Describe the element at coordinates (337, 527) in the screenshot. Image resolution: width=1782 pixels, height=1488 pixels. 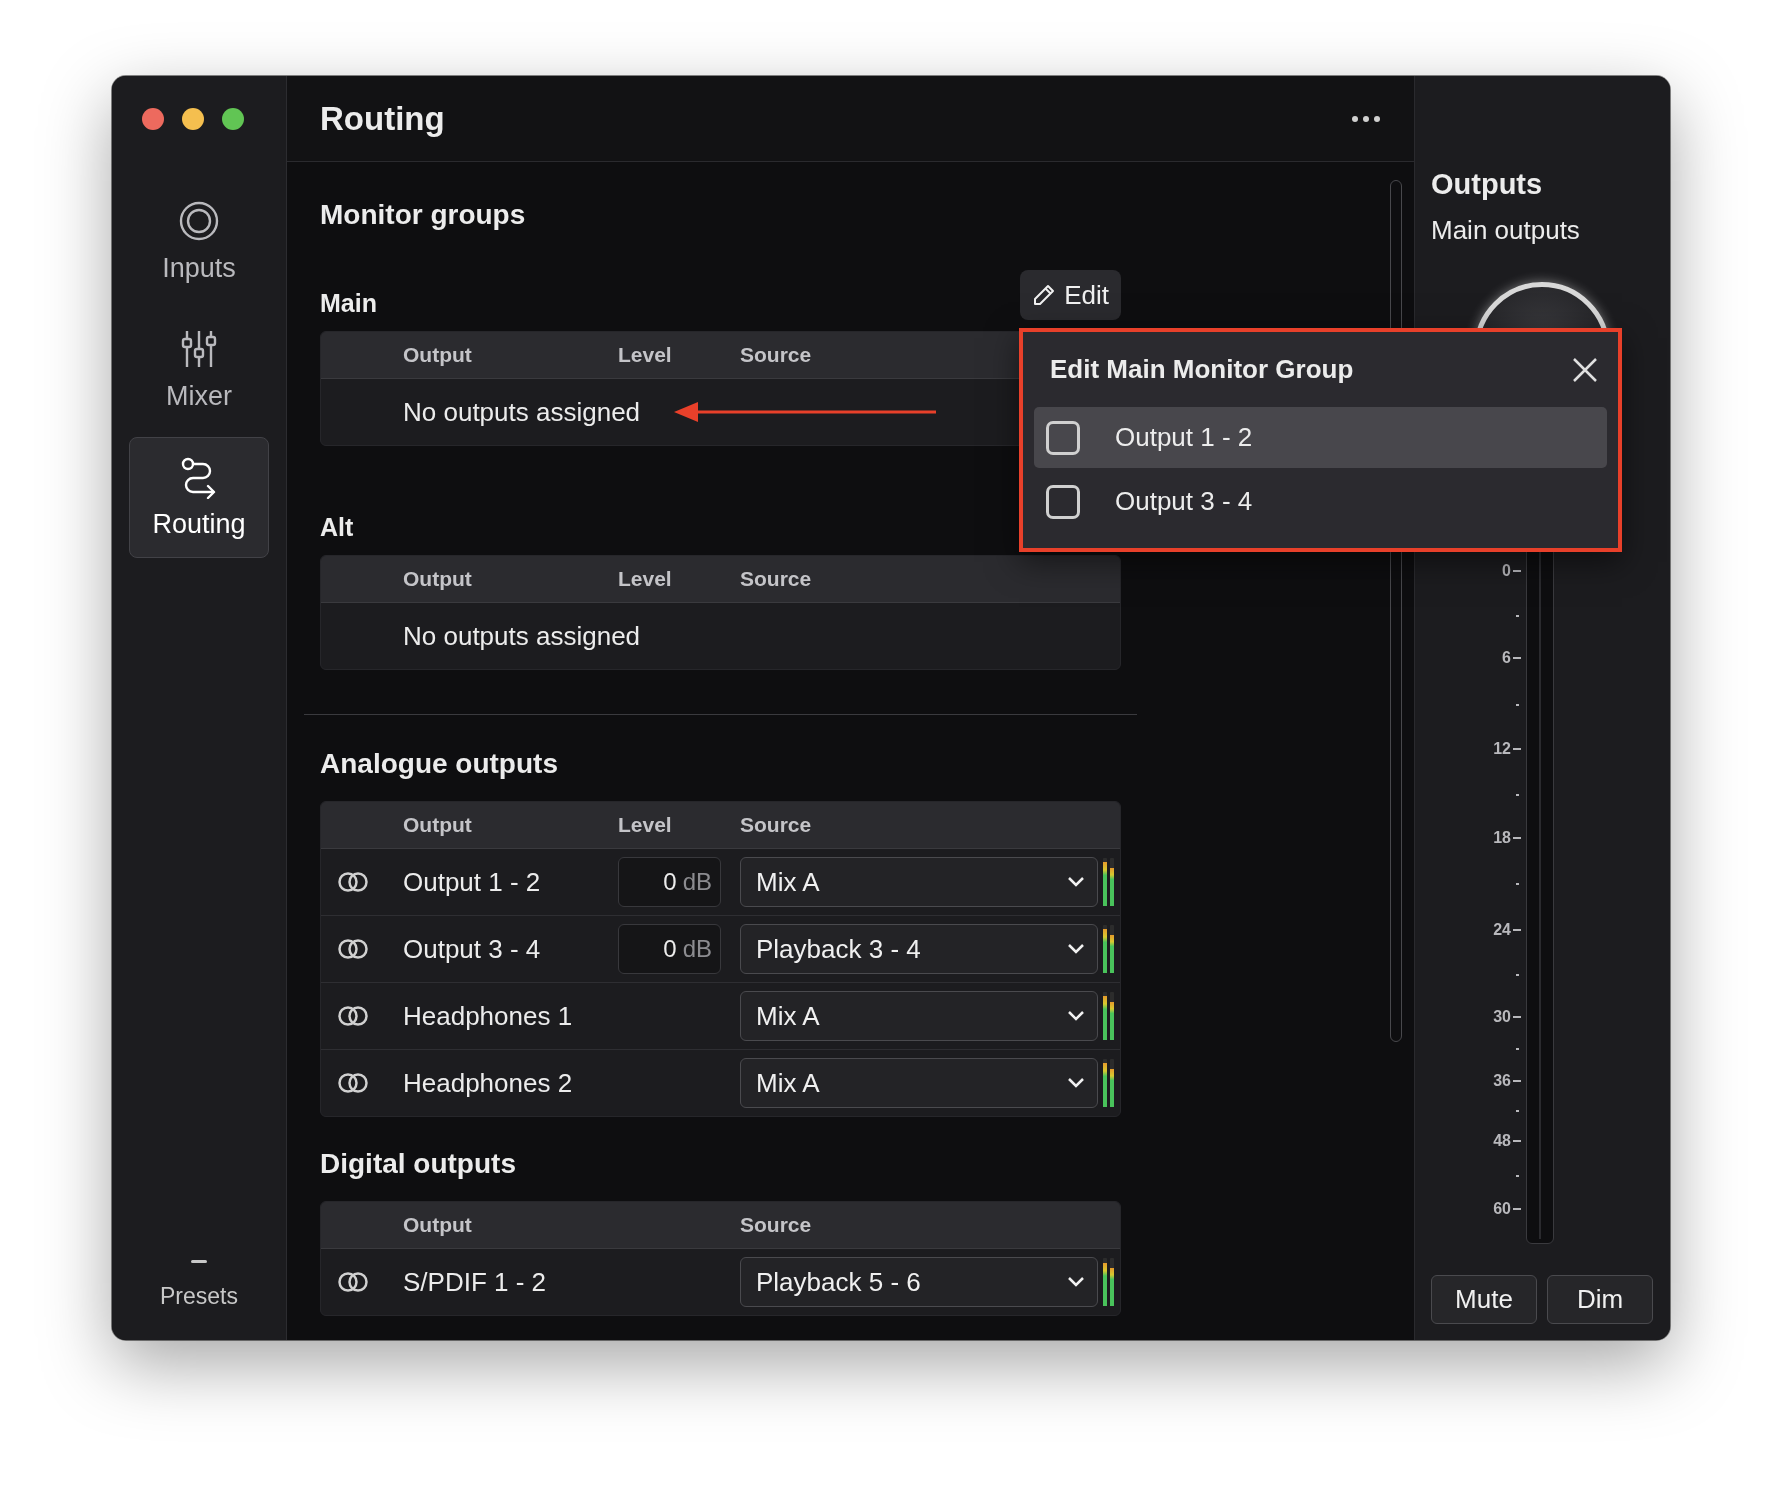
I see `group-title: Alt` at that location.